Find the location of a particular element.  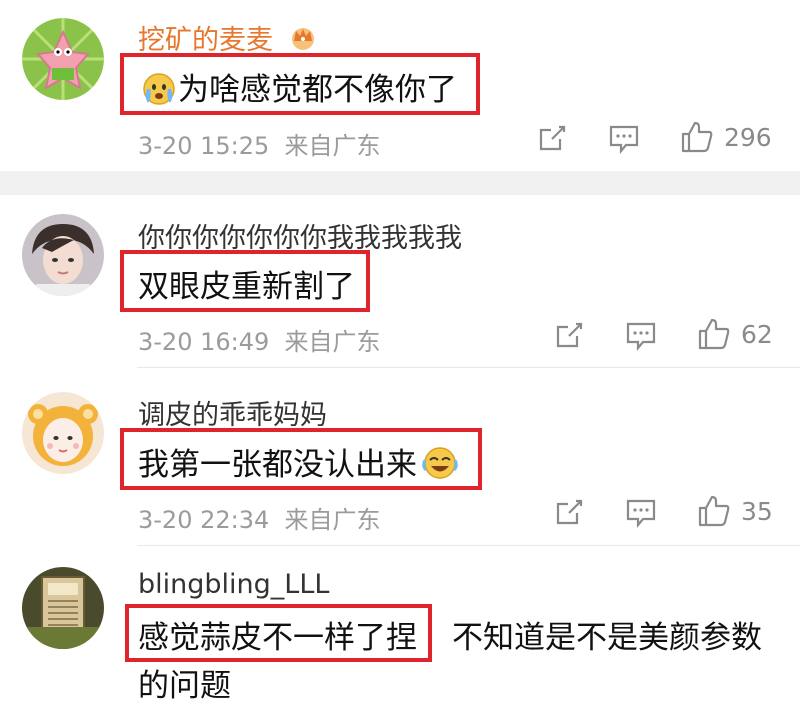

comment-text-continued: 不知道是不是美颜参数 is located at coordinates (607, 638).